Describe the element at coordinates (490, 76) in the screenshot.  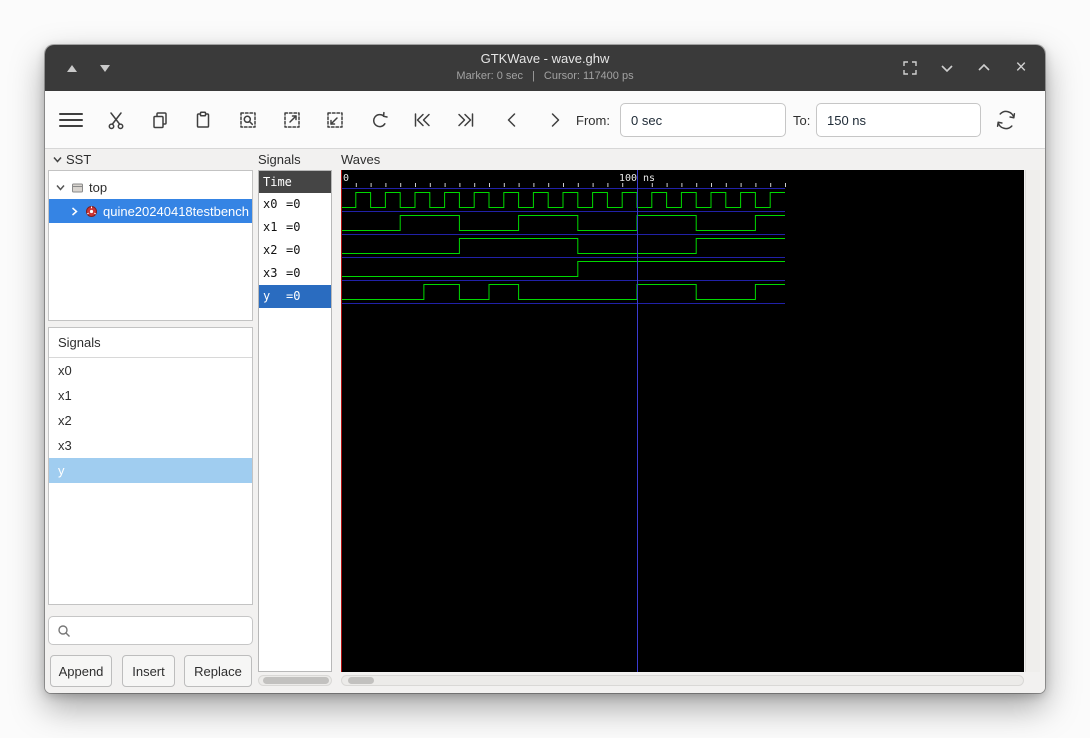
I see `marker-status: Marker: 0 sec` at that location.